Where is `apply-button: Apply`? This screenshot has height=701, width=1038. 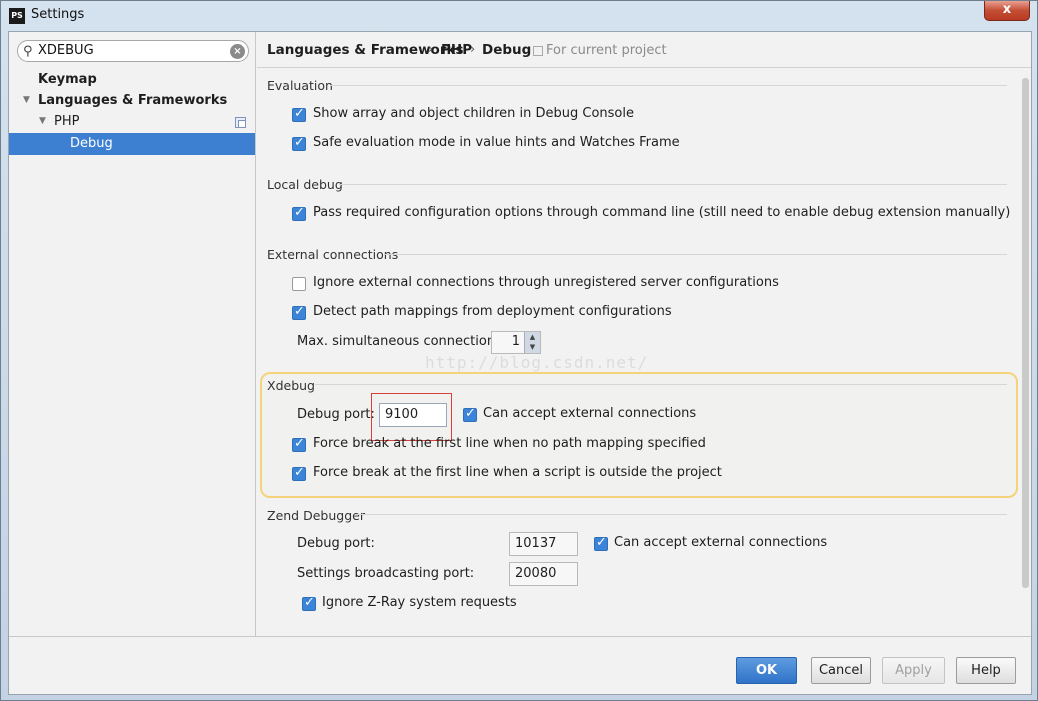 apply-button: Apply is located at coordinates (913, 670).